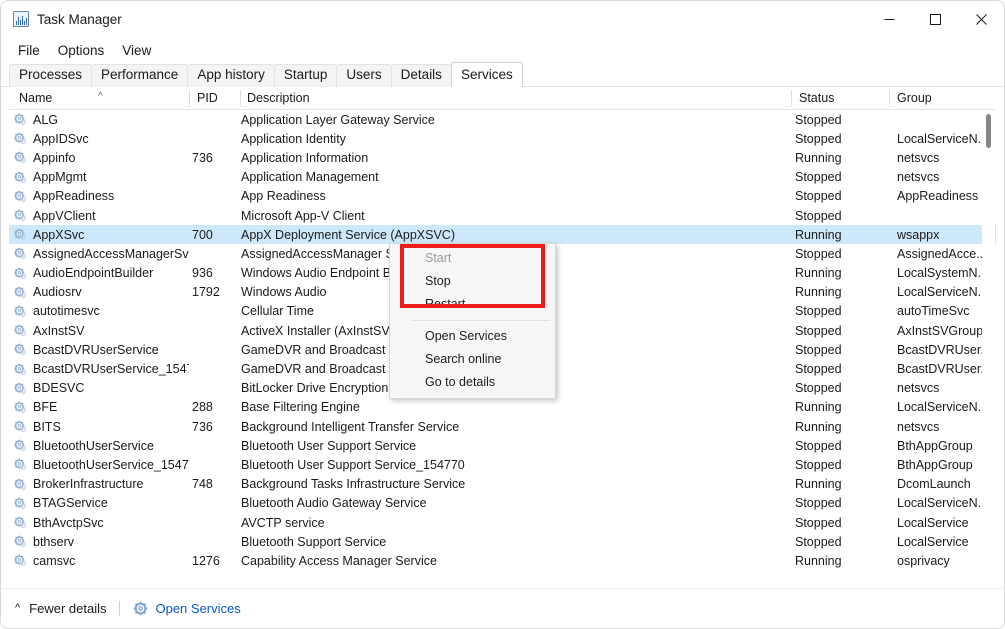 This screenshot has width=1005, height=629. I want to click on tab-users: Users, so click(364, 75).